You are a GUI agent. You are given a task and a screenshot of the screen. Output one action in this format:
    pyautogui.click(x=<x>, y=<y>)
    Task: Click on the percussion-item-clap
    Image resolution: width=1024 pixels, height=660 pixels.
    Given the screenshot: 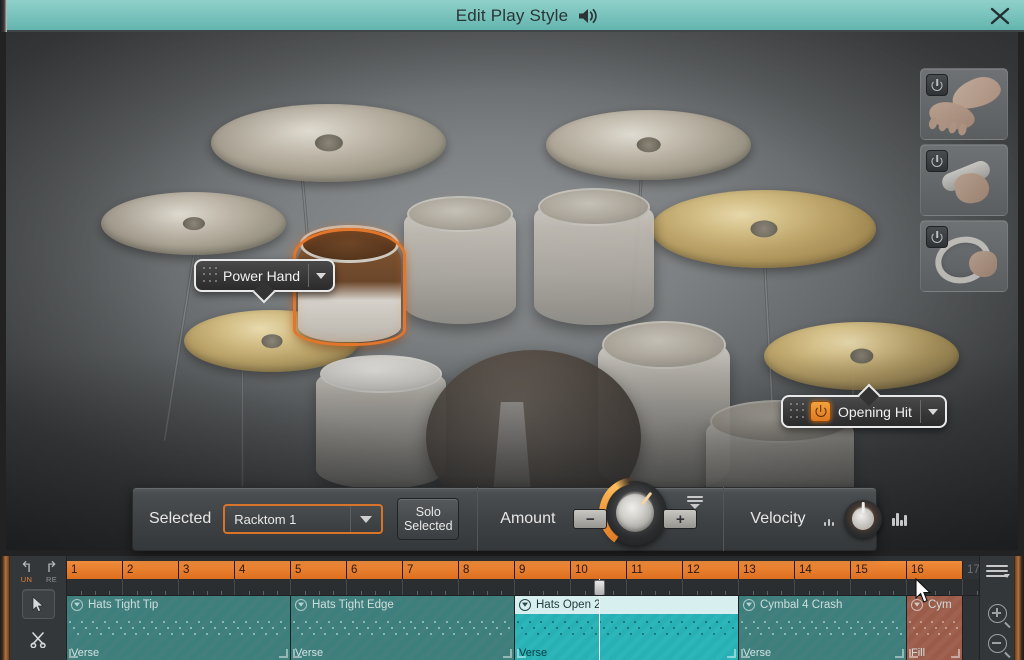 What is the action you would take?
    pyautogui.click(x=964, y=104)
    